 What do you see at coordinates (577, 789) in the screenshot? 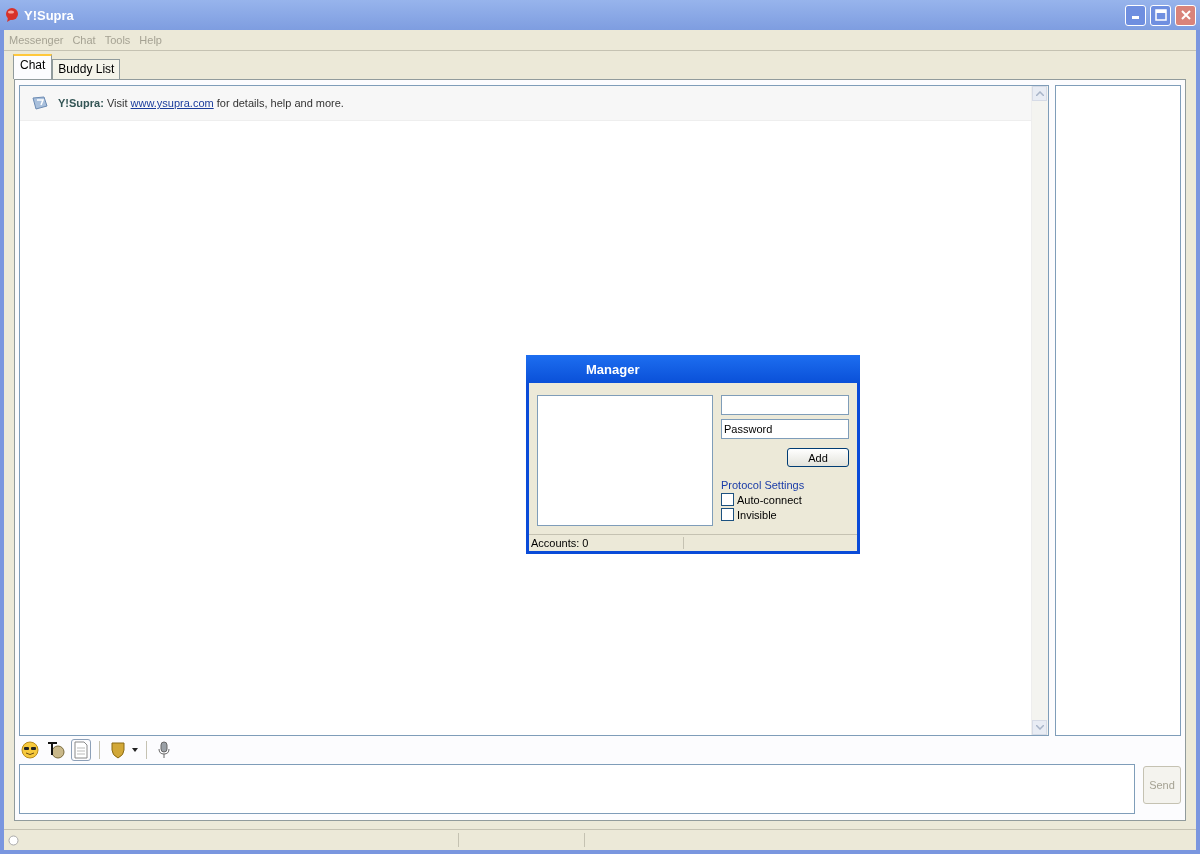
I see `message-input-field` at bounding box center [577, 789].